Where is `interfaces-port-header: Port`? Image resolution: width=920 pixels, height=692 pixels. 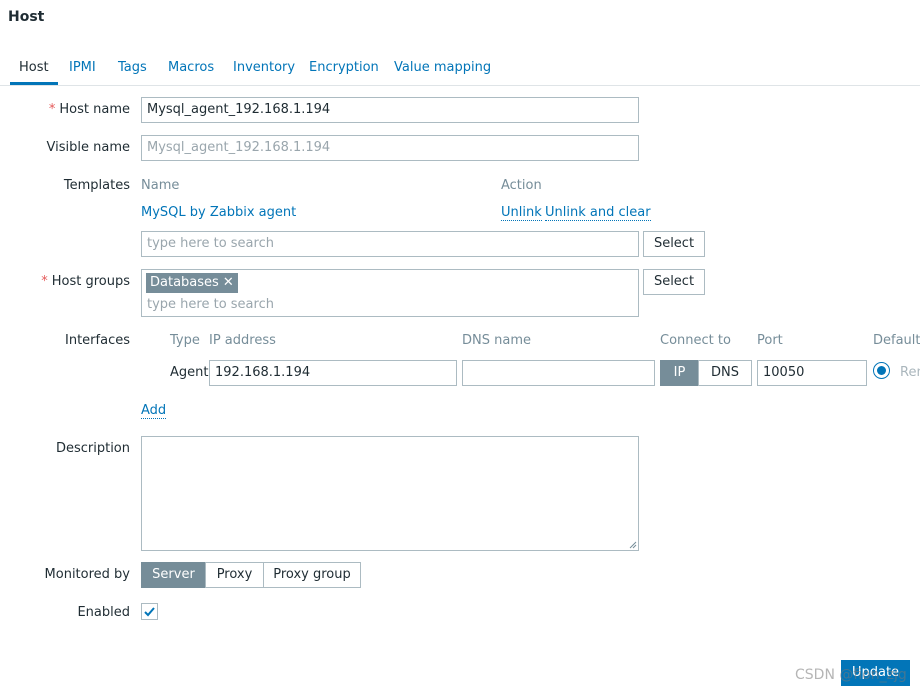 interfaces-port-header: Port is located at coordinates (770, 340).